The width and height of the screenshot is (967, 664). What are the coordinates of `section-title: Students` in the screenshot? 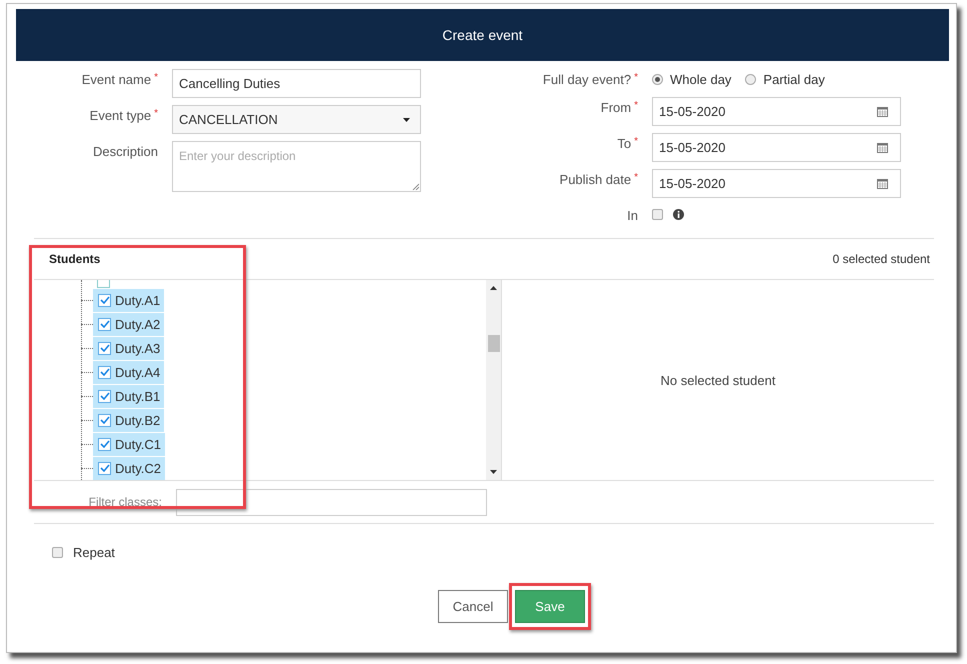 It's located at (74, 259).